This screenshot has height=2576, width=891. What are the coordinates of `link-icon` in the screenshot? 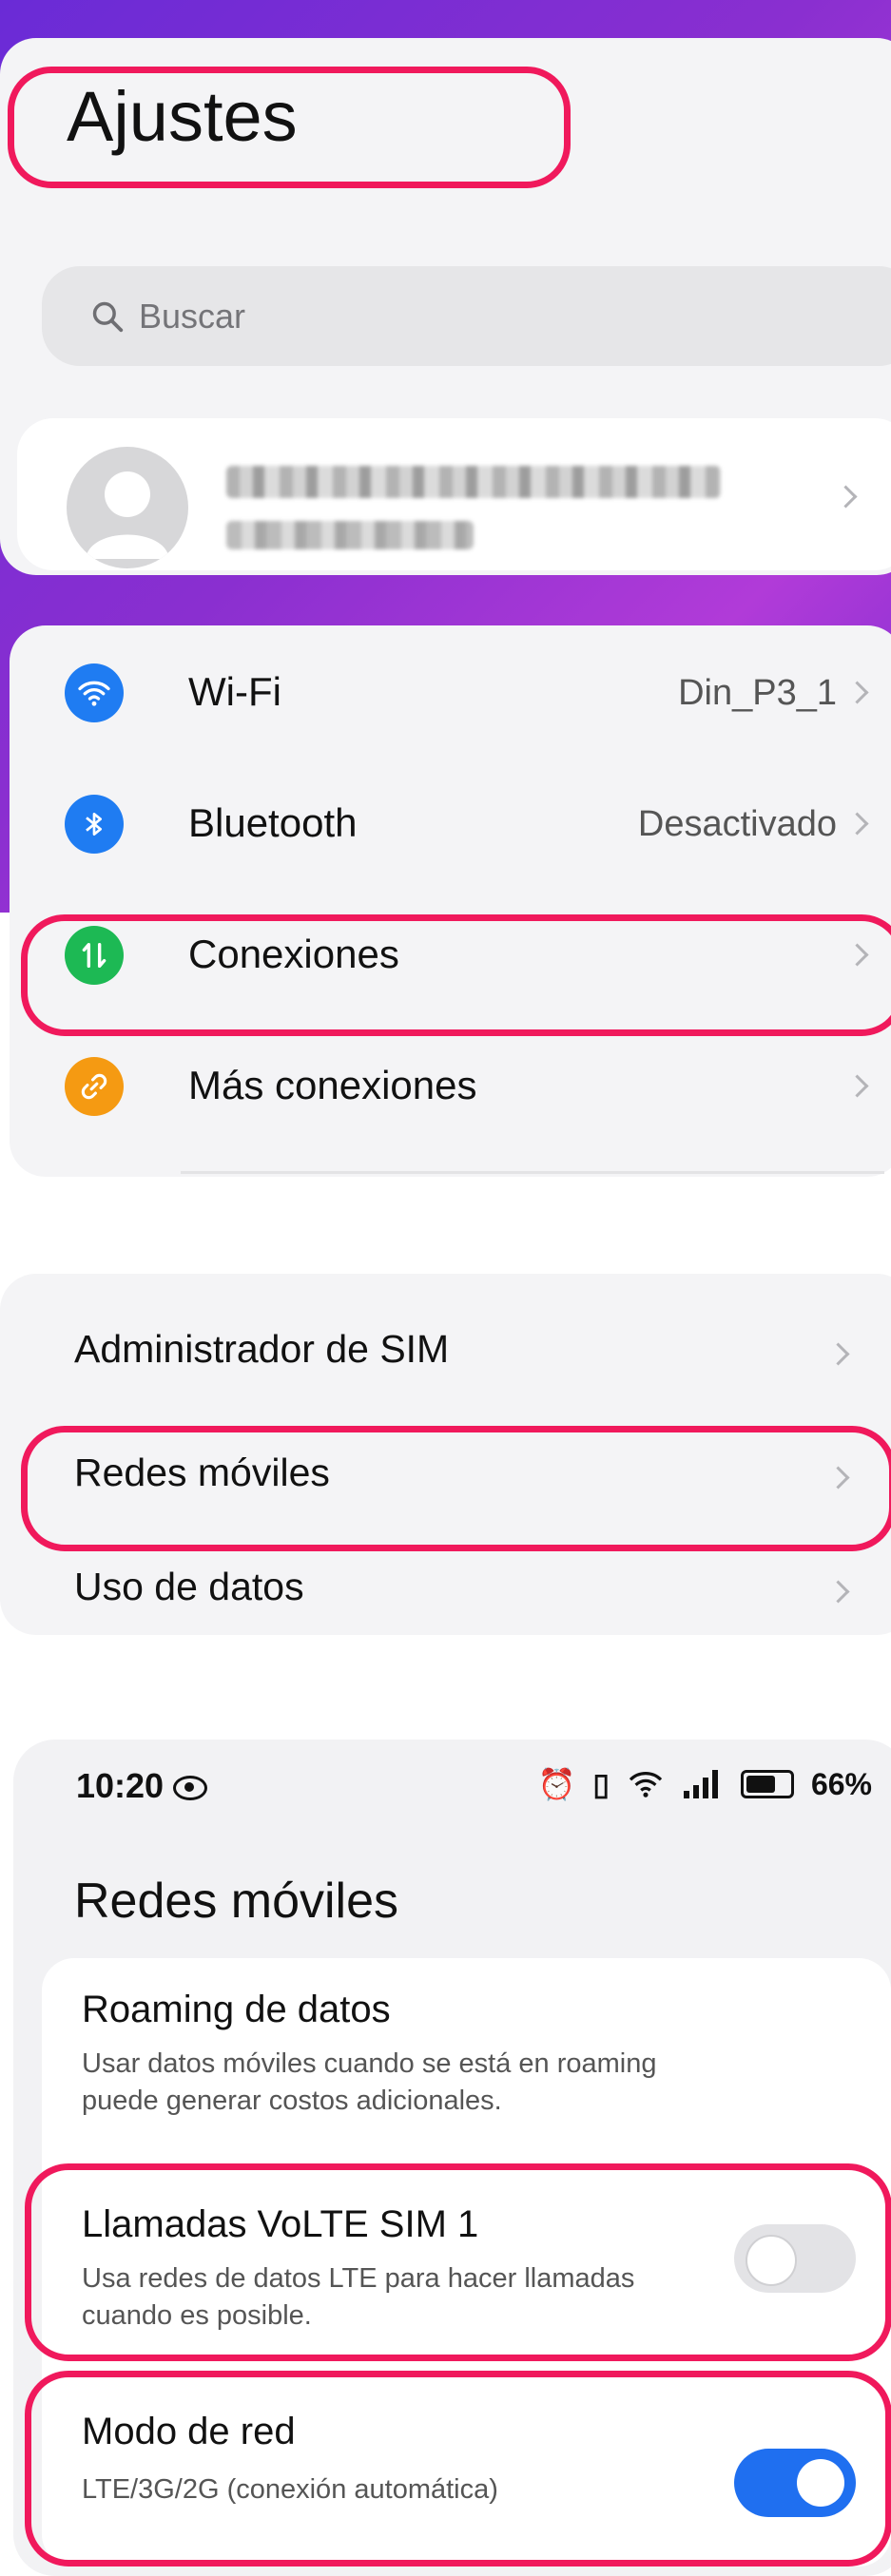 It's located at (94, 1087).